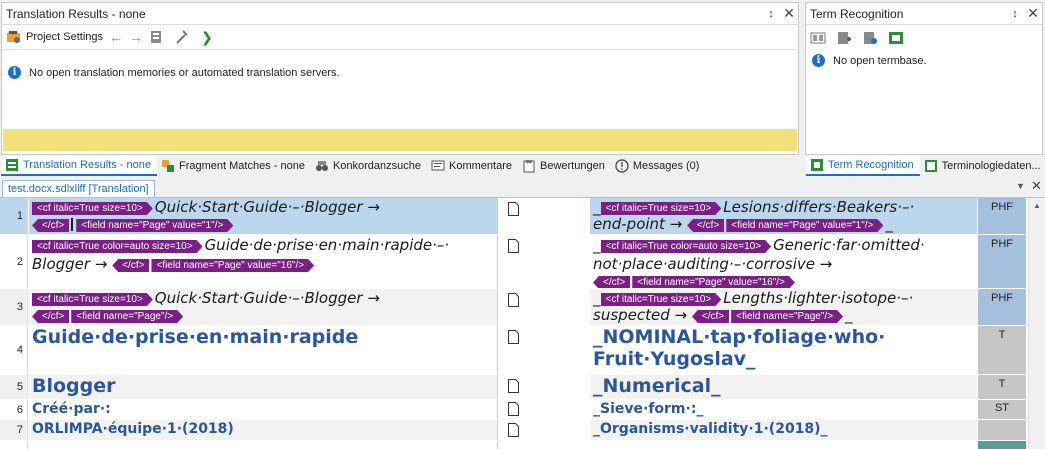 This screenshot has height=449, width=1045. Describe the element at coordinates (572, 166) in the screenshot. I see `tab-label: Bewertungen` at that location.